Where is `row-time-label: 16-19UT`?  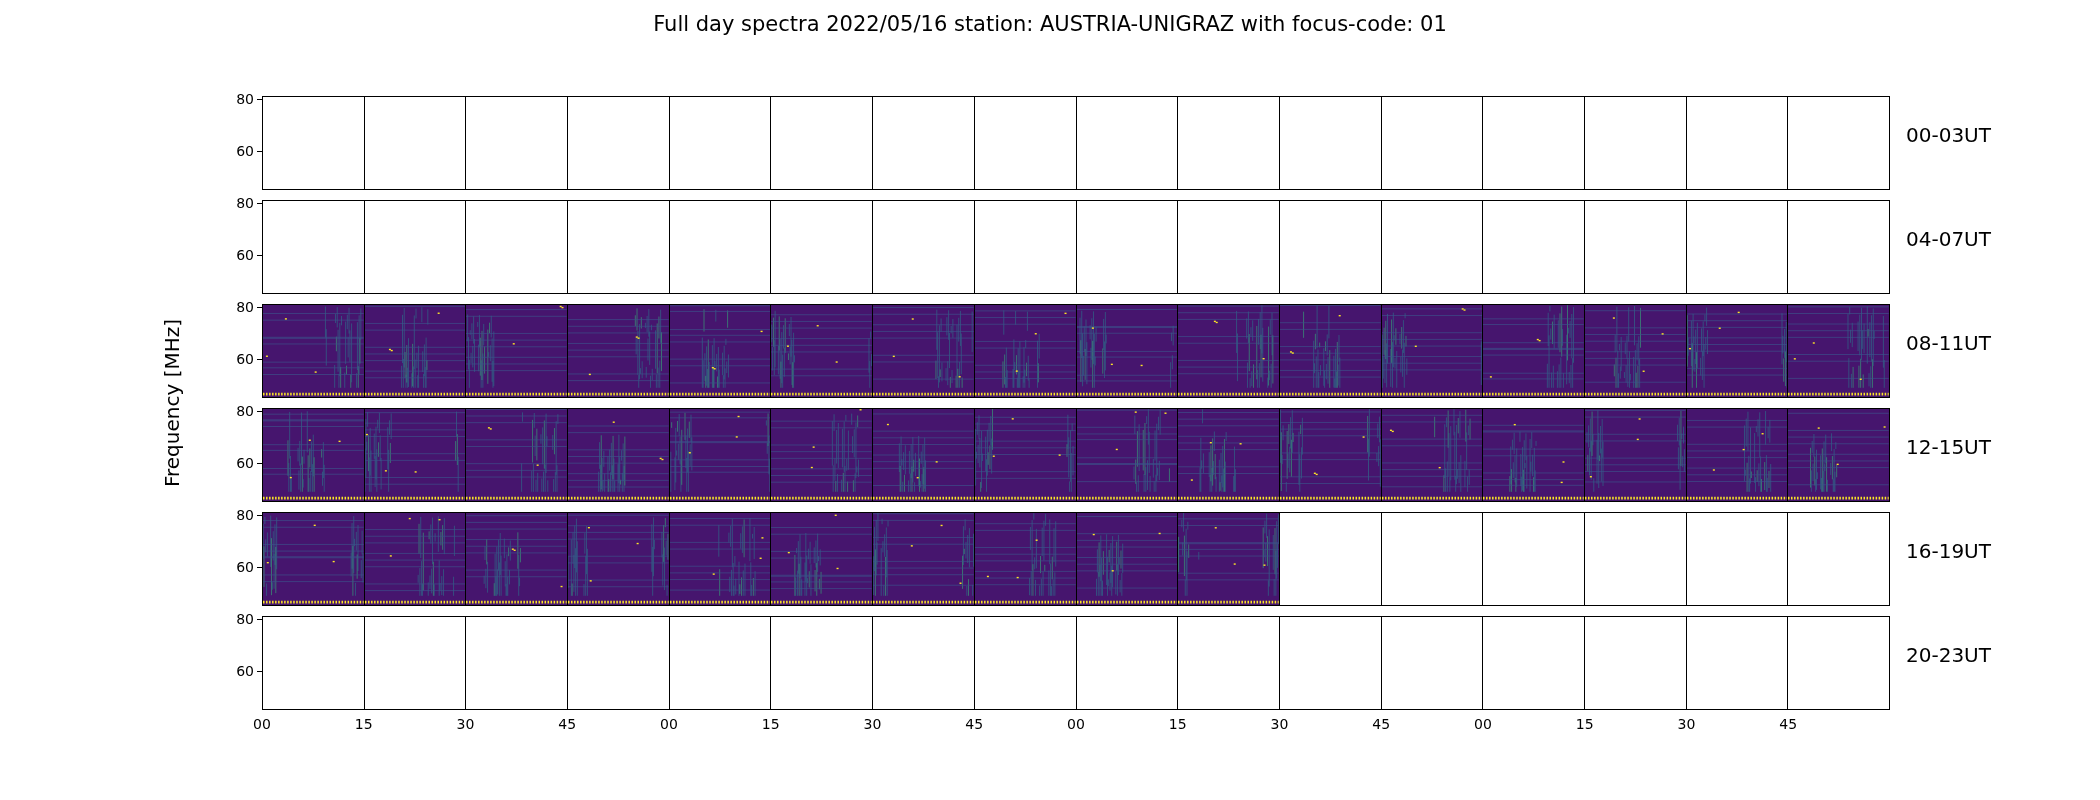
row-time-label: 16-19UT is located at coordinates (1948, 551).